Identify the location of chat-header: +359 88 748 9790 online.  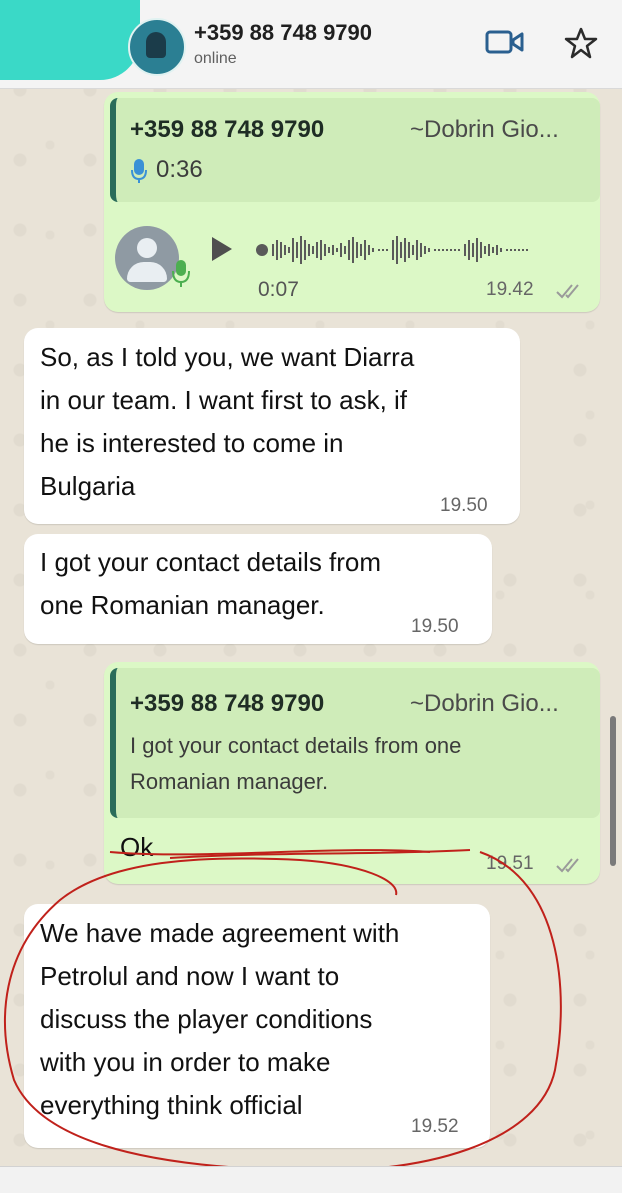
(311, 44).